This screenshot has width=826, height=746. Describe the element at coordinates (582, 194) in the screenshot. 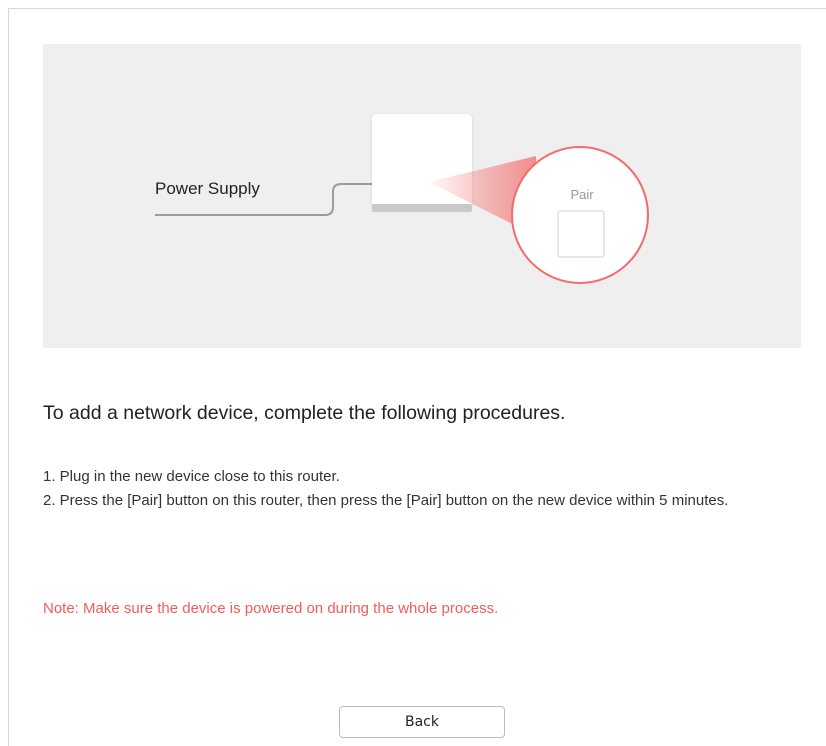

I see `pair-label: Pair` at that location.